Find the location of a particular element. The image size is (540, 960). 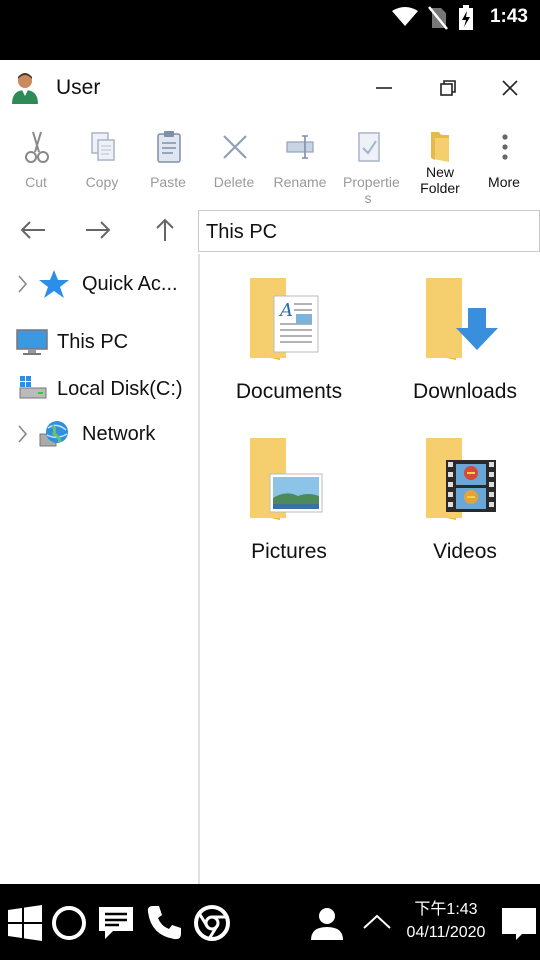

rename-label: Rename is located at coordinates (300, 182).